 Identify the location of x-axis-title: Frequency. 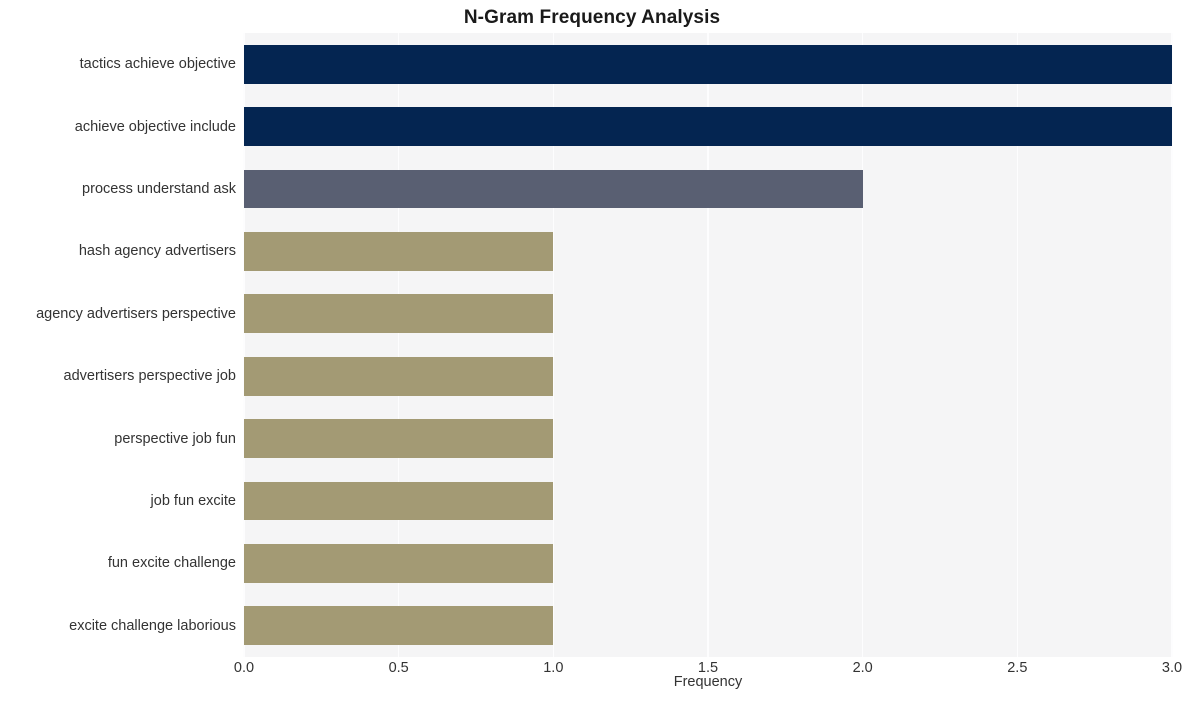
(708, 682).